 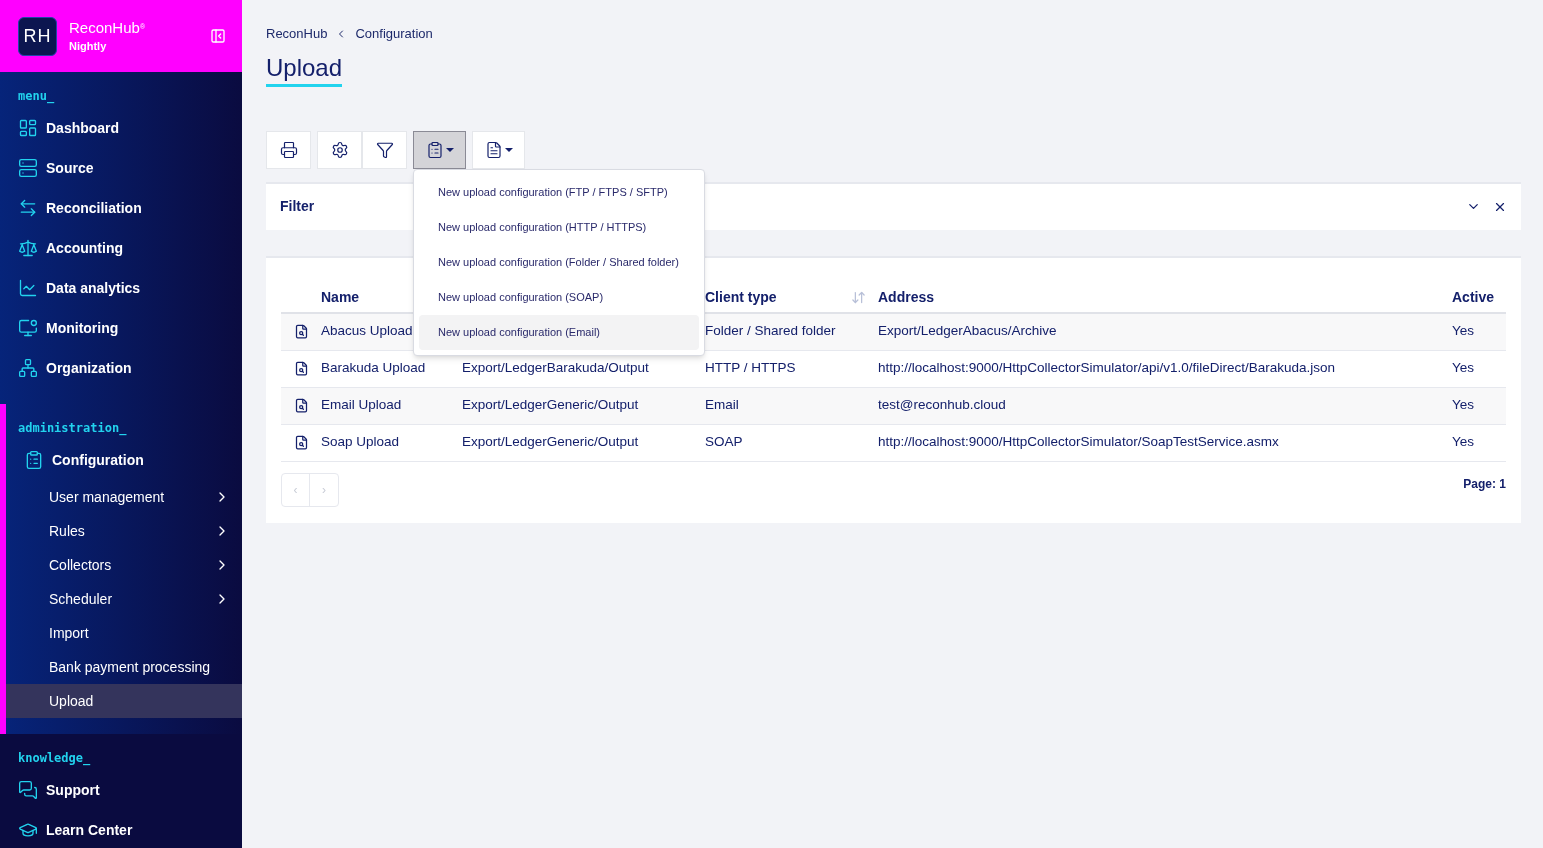 I want to click on table-cell: Email, so click(x=722, y=405).